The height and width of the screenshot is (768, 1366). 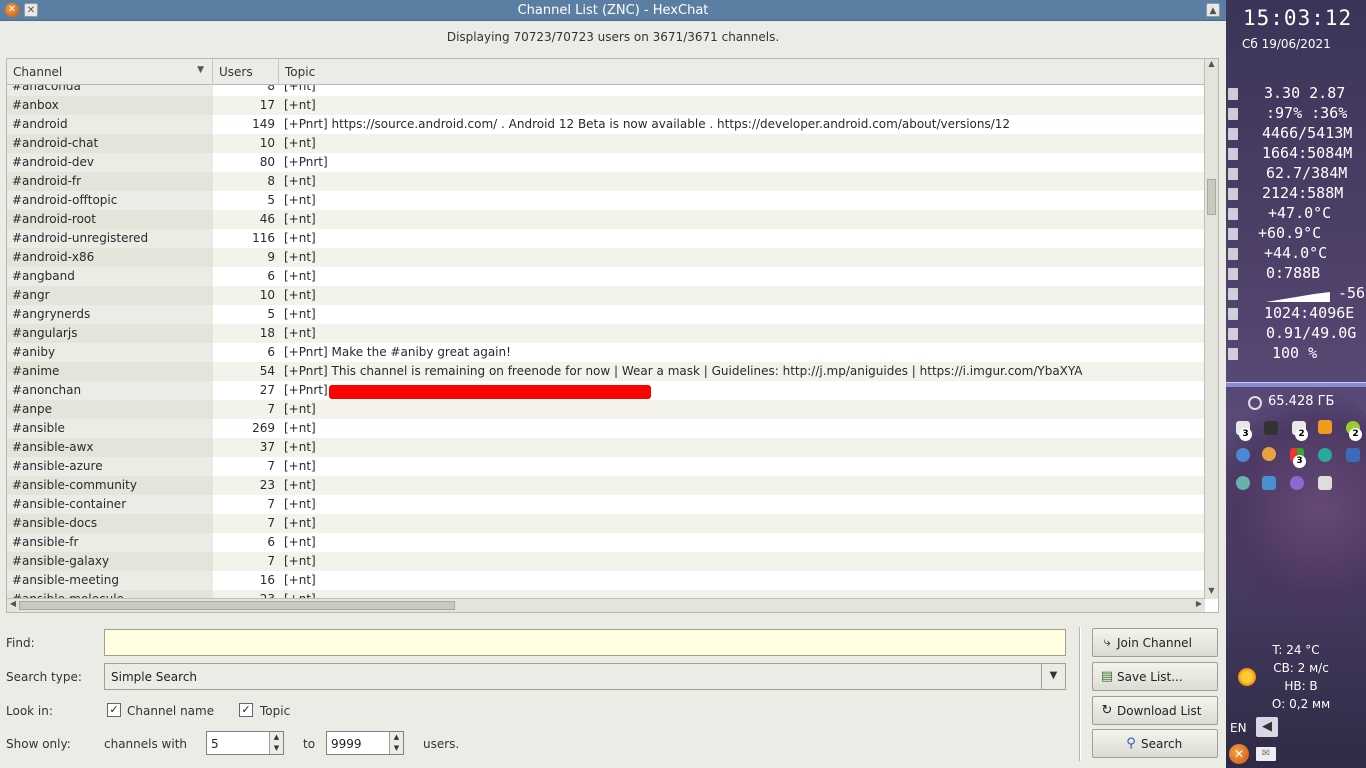 I want to click on table-row: #android-unregistered 116 [+nt], so click(x=606, y=238).